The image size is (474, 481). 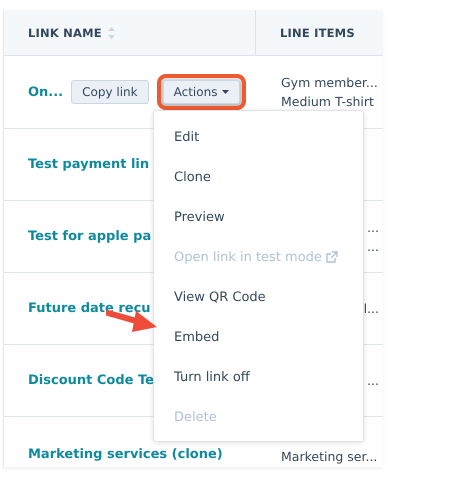 I want to click on copy-link-button: Copy link, so click(x=110, y=92).